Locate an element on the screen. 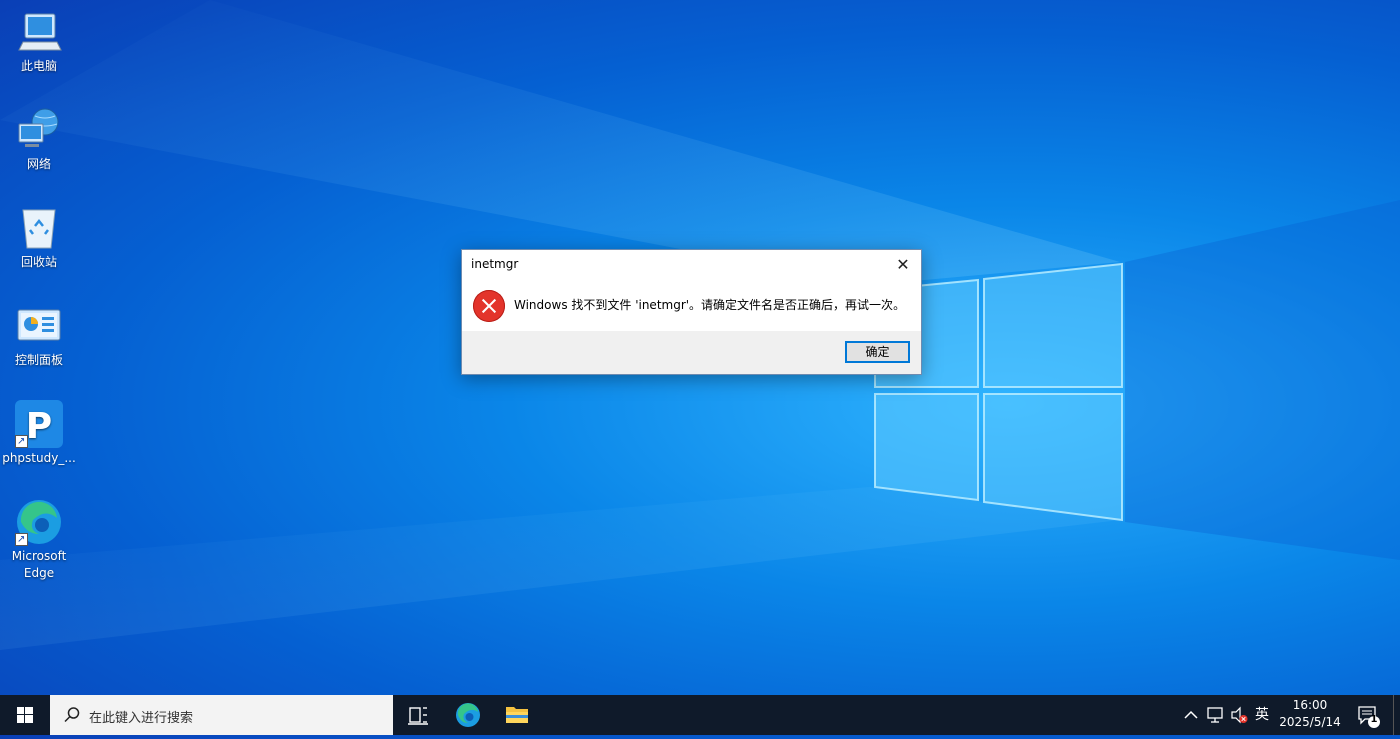 The width and height of the screenshot is (1400, 739). desktop-icon-edge: Microsoft Edge is located at coordinates (39, 540).